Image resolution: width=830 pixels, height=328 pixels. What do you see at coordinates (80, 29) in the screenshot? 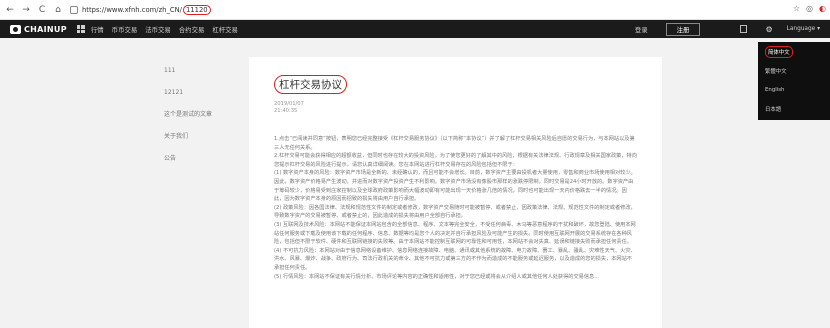
I see `apps-grid-icon` at bounding box center [80, 29].